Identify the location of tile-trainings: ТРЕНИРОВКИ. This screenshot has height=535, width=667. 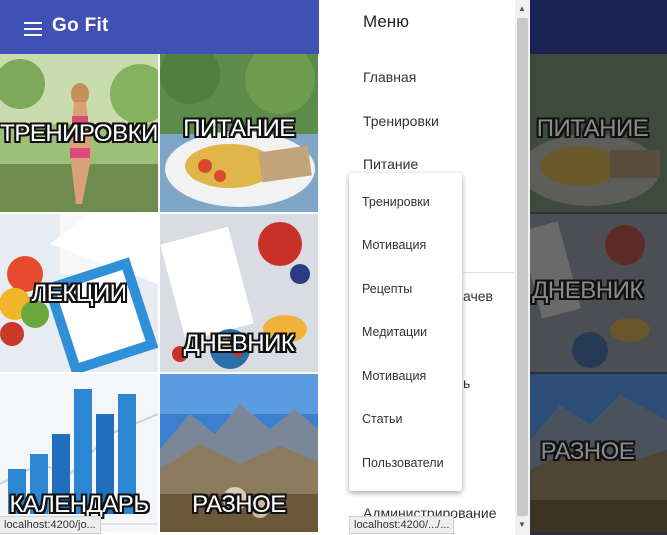
(79, 133).